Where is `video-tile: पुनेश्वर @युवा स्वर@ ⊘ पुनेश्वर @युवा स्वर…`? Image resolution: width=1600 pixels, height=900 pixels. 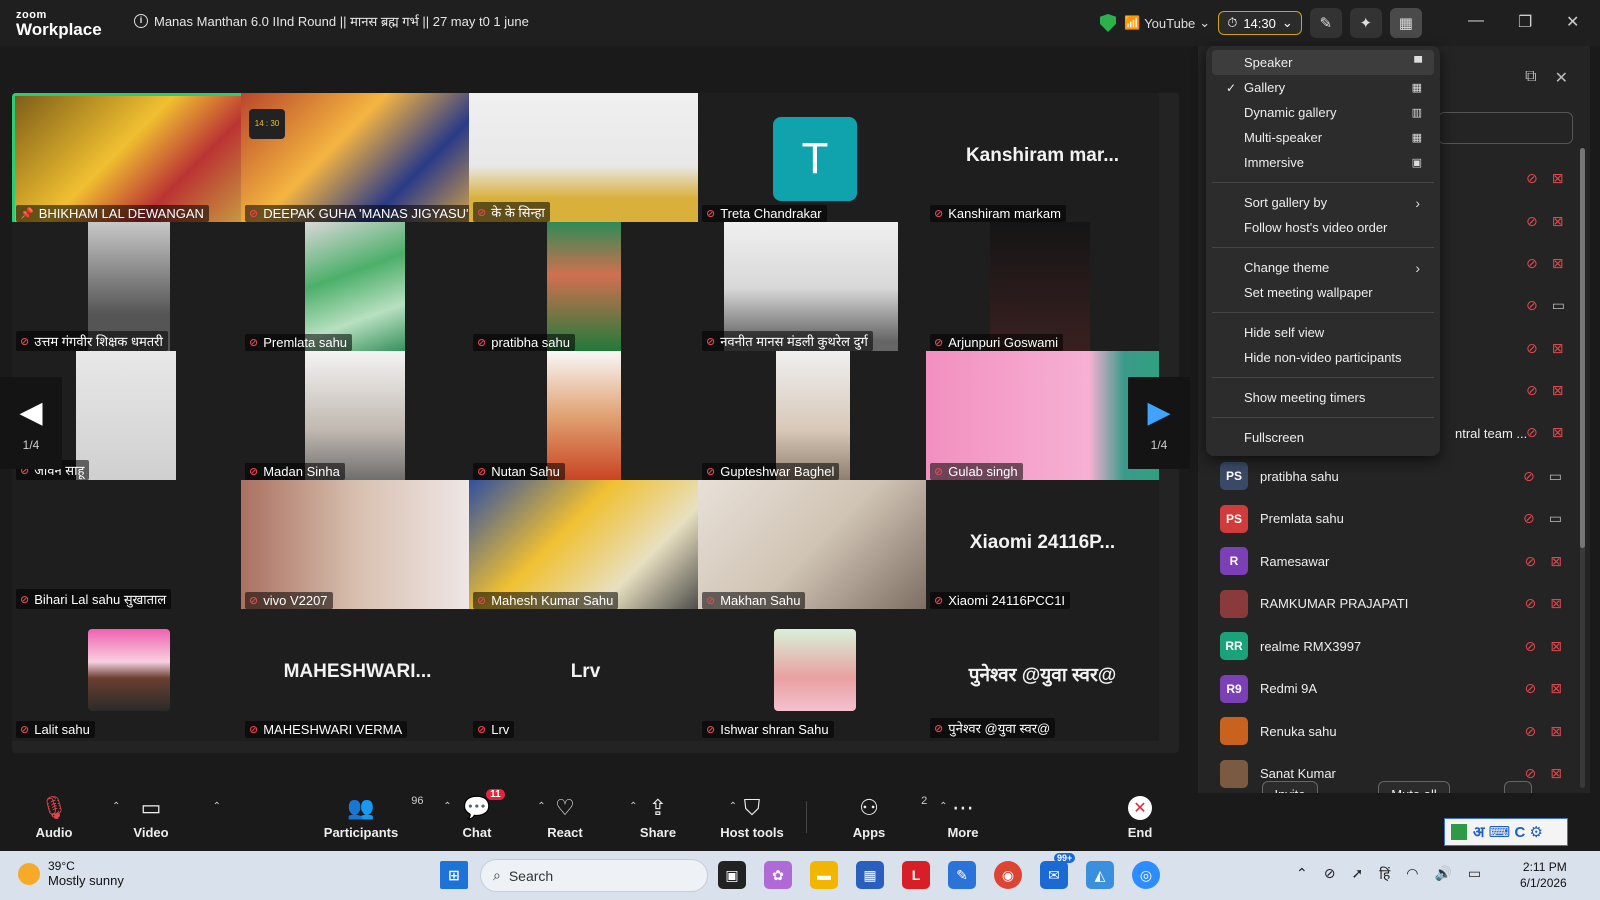 video-tile: पुनेश्वर @युवा स्वर@ ⊘ पुनेश्वर @युवा स्वर… is located at coordinates (1042, 675).